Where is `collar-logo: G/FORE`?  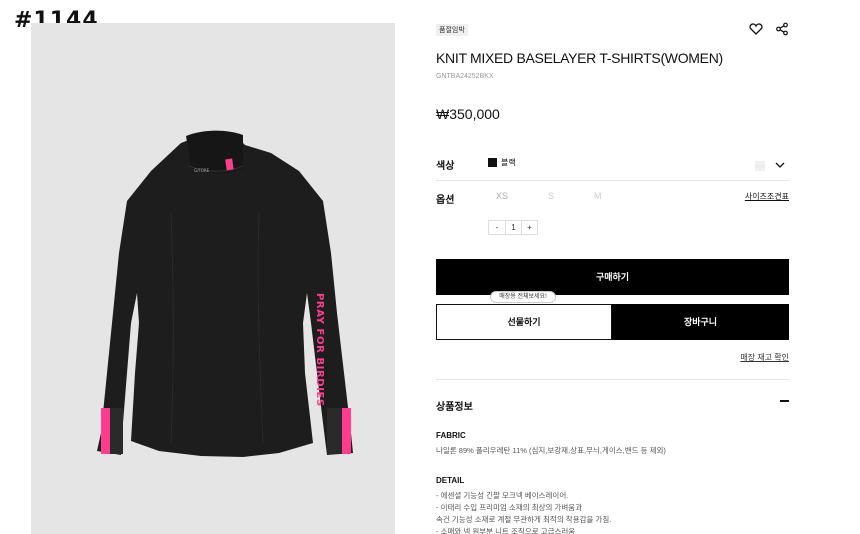 collar-logo: G/FORE is located at coordinates (202, 170).